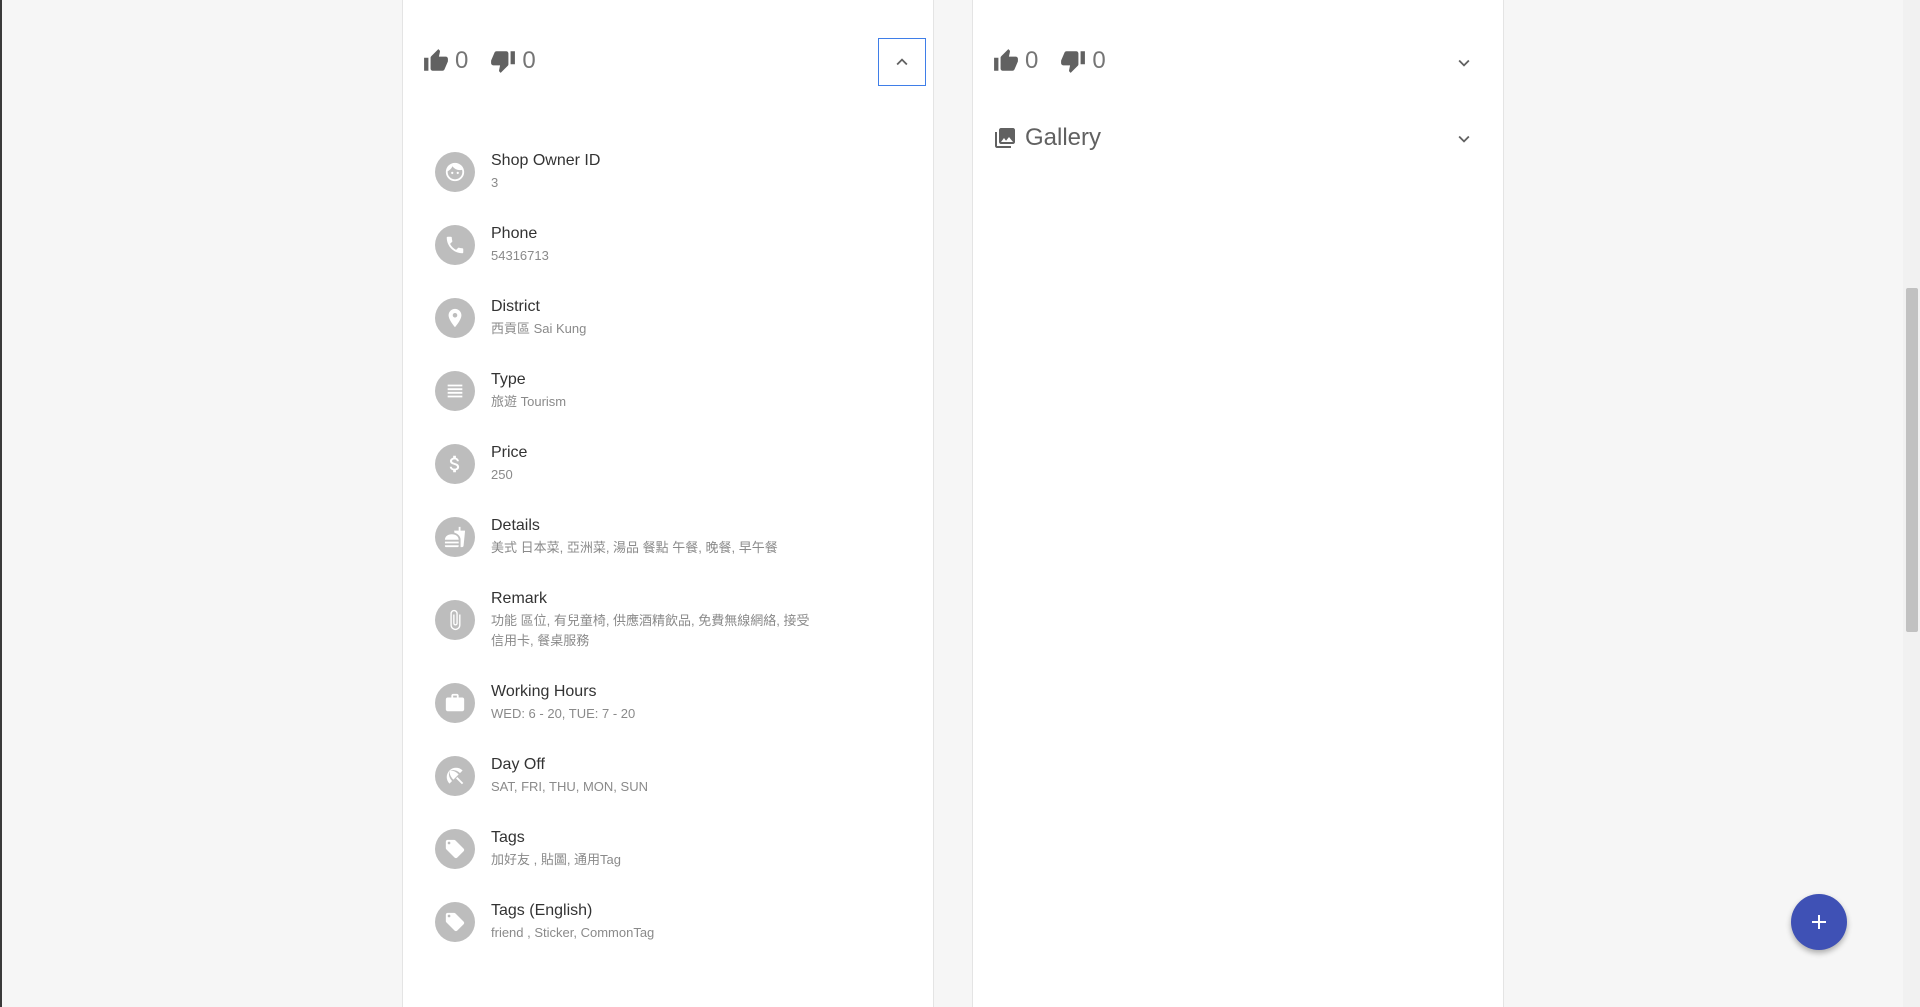 Image resolution: width=1920 pixels, height=1007 pixels. I want to click on phone-icon, so click(455, 244).